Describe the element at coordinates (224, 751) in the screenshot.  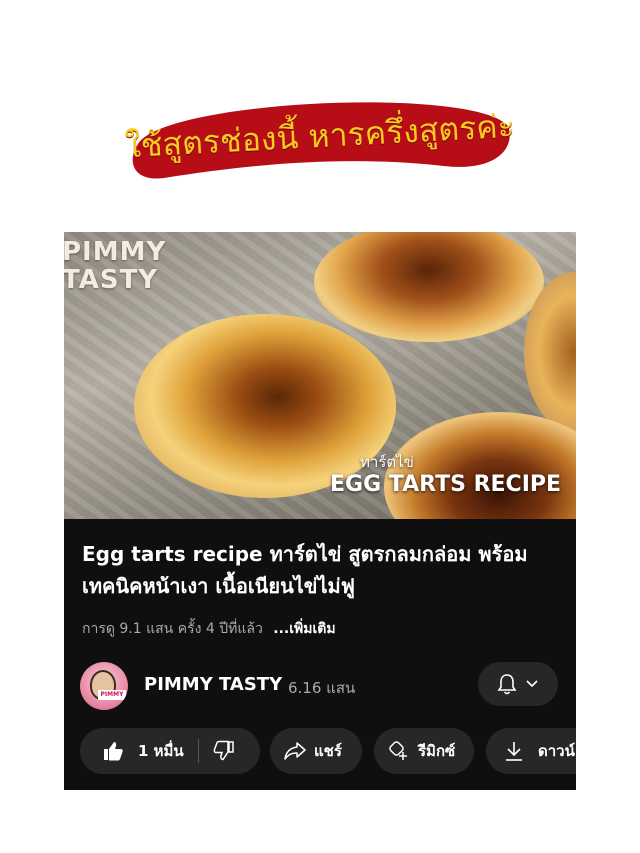
I see `thumbs-down-icon` at that location.